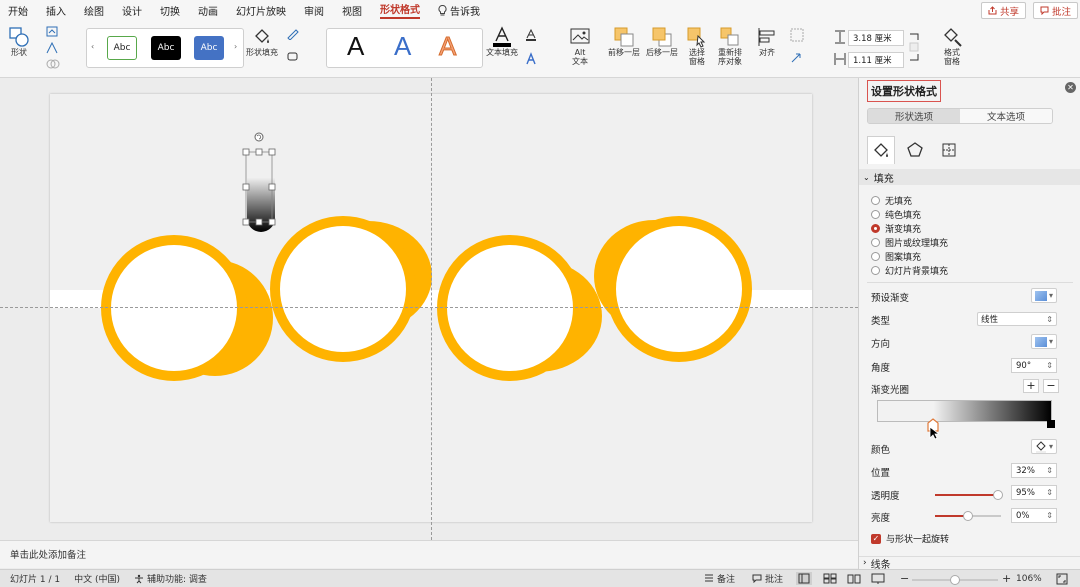 The height and width of the screenshot is (587, 1080). I want to click on brightness-slider, so click(968, 516).